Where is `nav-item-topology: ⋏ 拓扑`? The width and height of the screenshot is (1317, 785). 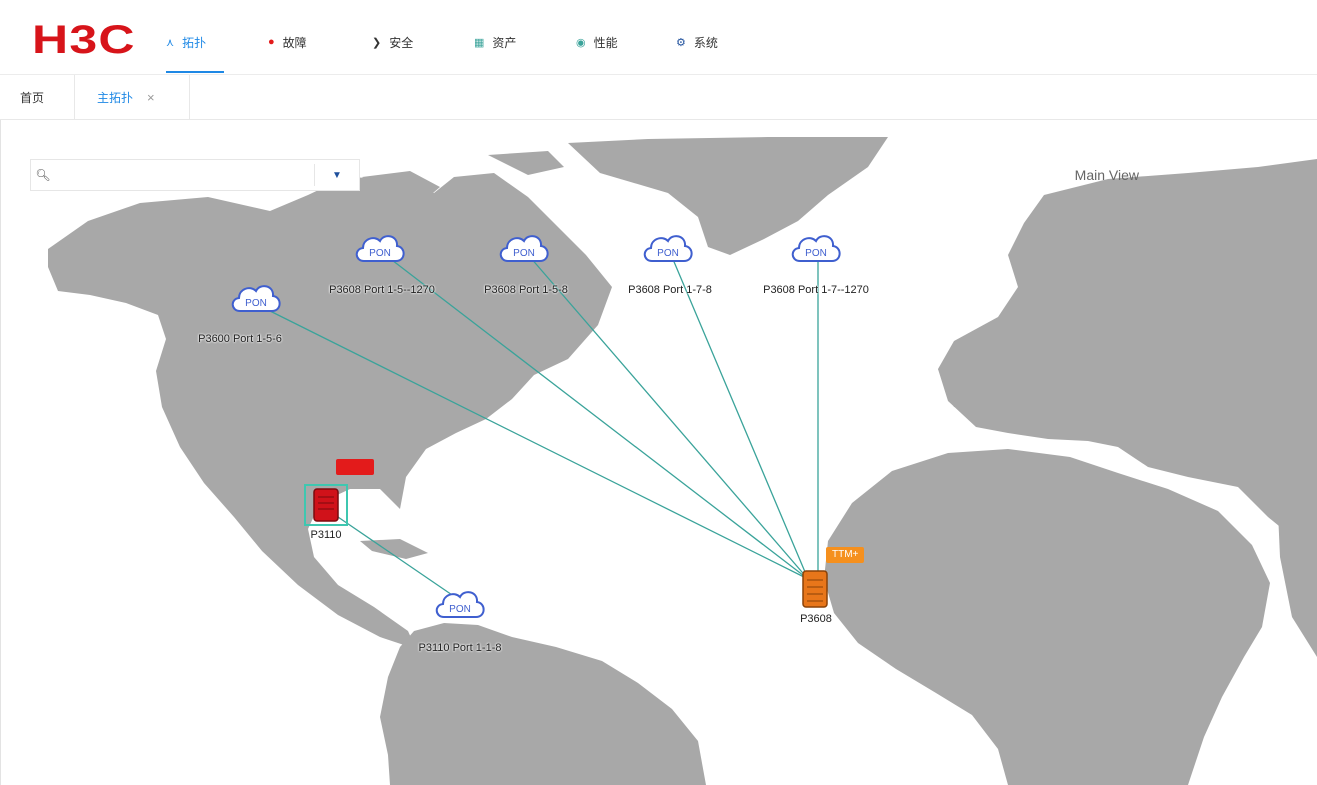
nav-item-topology: ⋏ 拓扑 is located at coordinates (186, 42).